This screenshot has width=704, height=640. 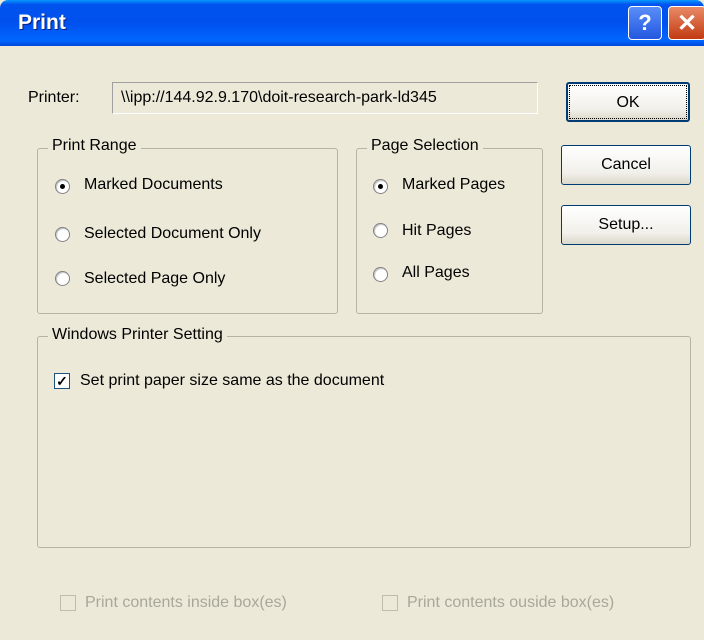 What do you see at coordinates (628, 102) in the screenshot?
I see `ok-button: OK` at bounding box center [628, 102].